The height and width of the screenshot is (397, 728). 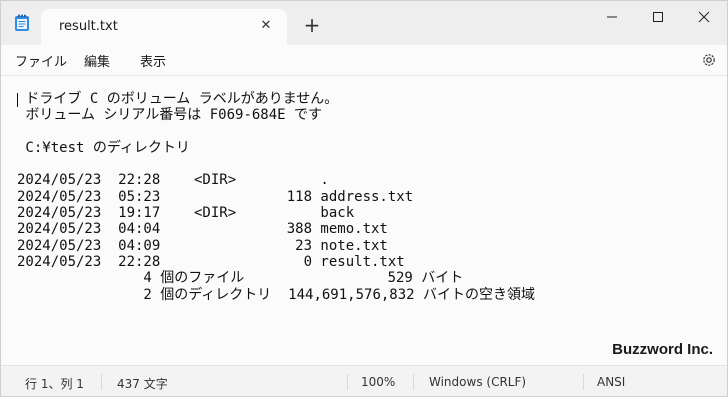 What do you see at coordinates (477, 382) in the screenshot?
I see `status-line-ending: Windows (CRLF)` at bounding box center [477, 382].